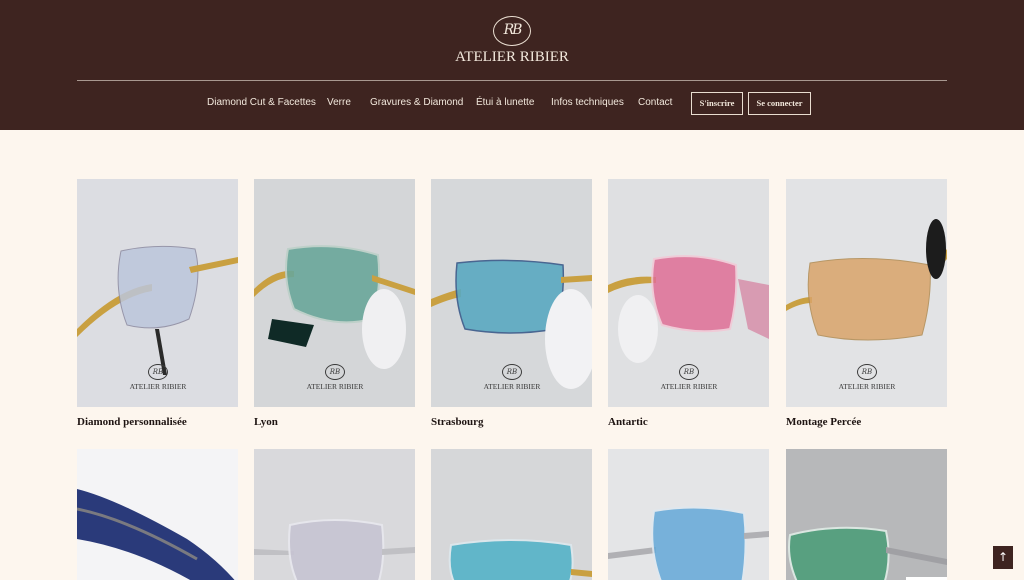 Image resolution: width=1024 pixels, height=580 pixels. What do you see at coordinates (512, 31) in the screenshot?
I see `logo-monogram: RB` at bounding box center [512, 31].